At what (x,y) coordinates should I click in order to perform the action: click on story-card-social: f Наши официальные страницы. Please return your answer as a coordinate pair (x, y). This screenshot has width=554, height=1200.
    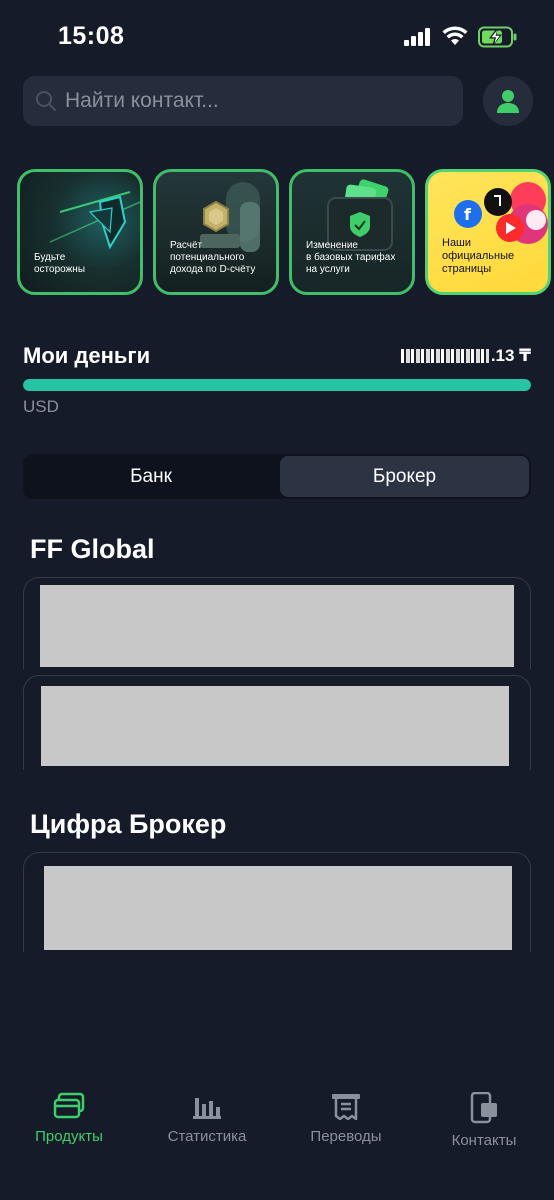
    Looking at the image, I should click on (488, 232).